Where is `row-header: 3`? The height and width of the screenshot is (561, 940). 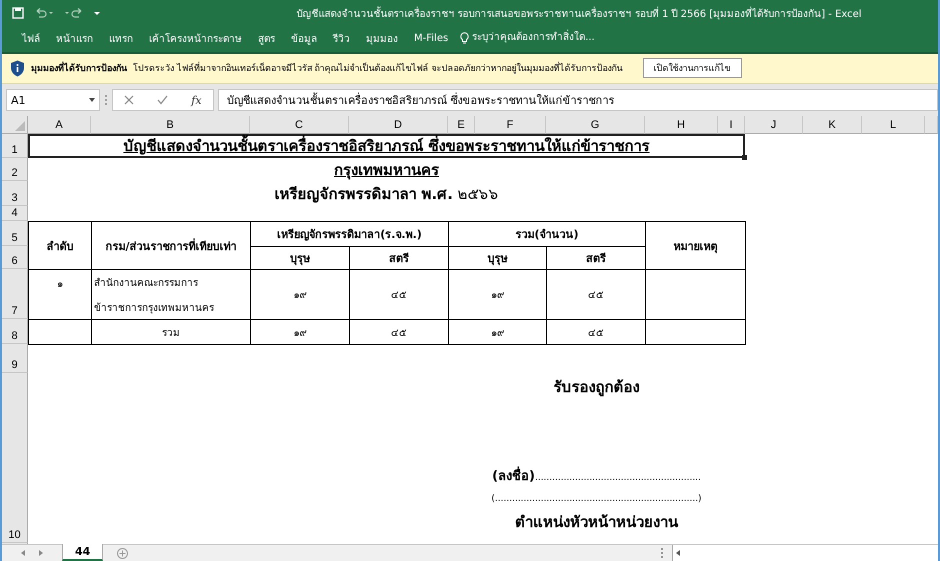 row-header: 3 is located at coordinates (15, 193).